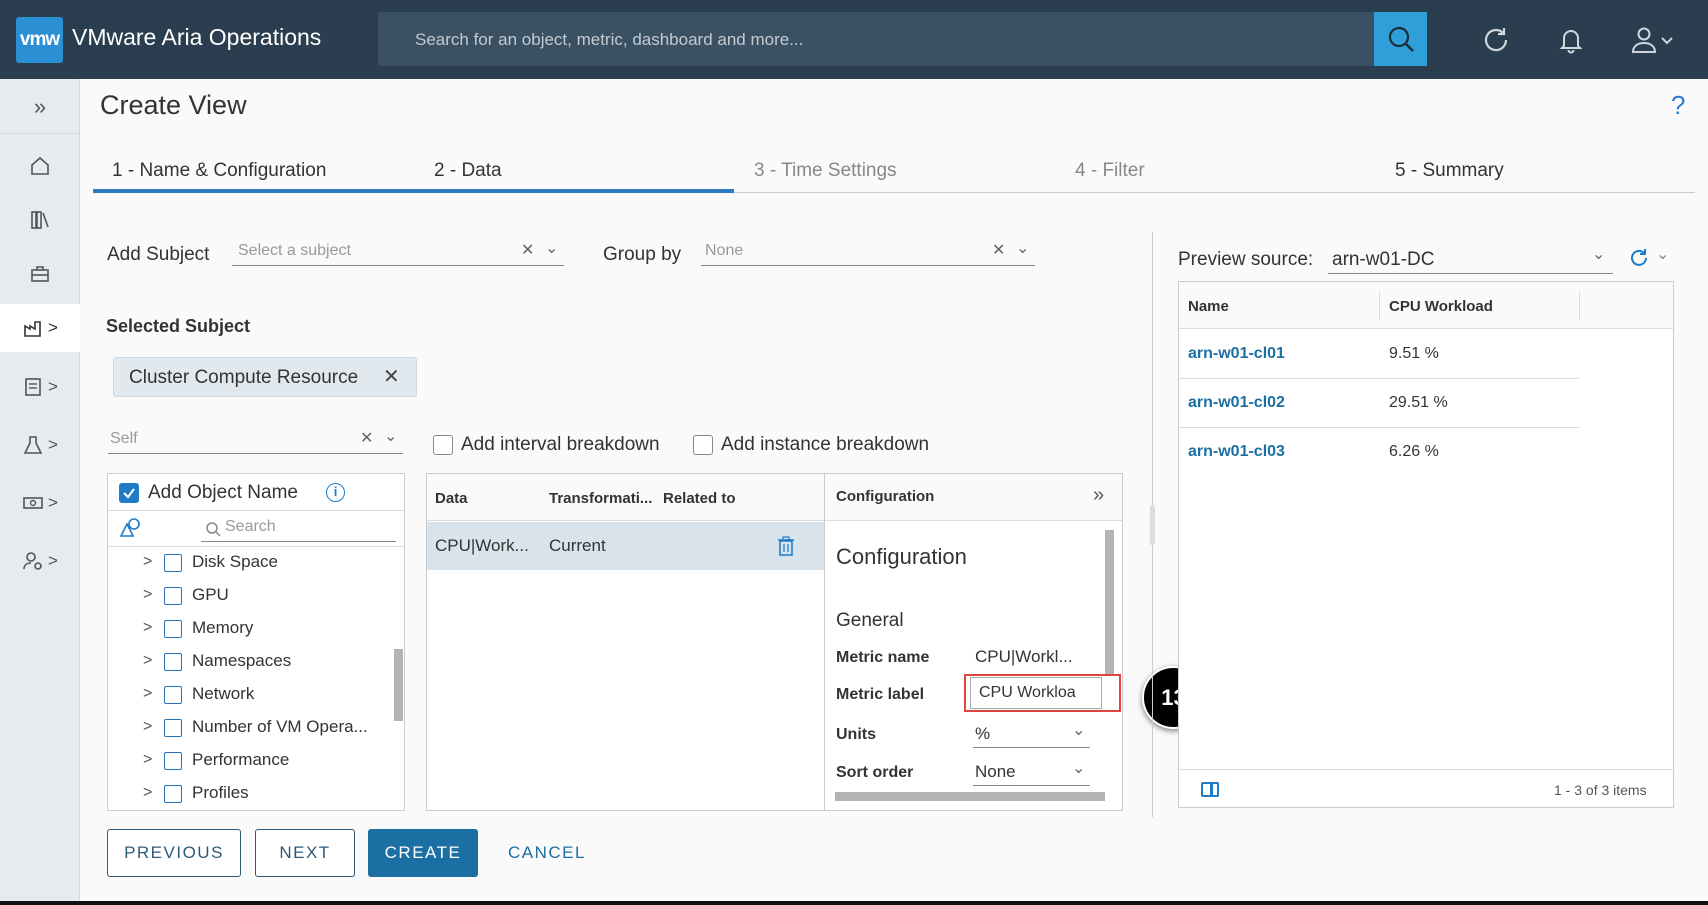 The height and width of the screenshot is (905, 1708). Describe the element at coordinates (40, 274) in the screenshot. I see `sidebar-item-inventory` at that location.